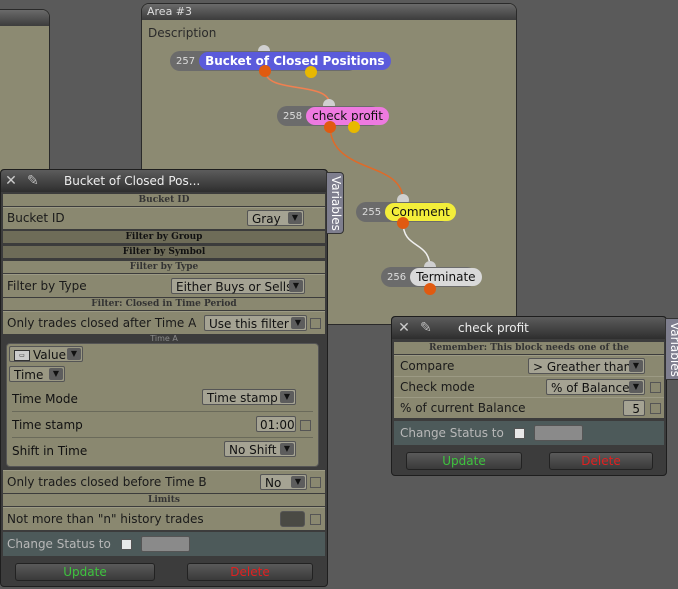  I want to click on compare-row: Compare > Greather than ▼, so click(529, 365).